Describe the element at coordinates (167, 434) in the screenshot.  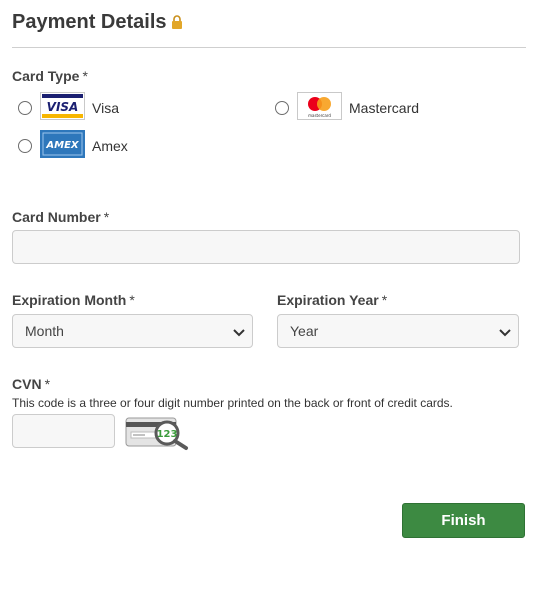
I see `svg-text: 123` at that location.